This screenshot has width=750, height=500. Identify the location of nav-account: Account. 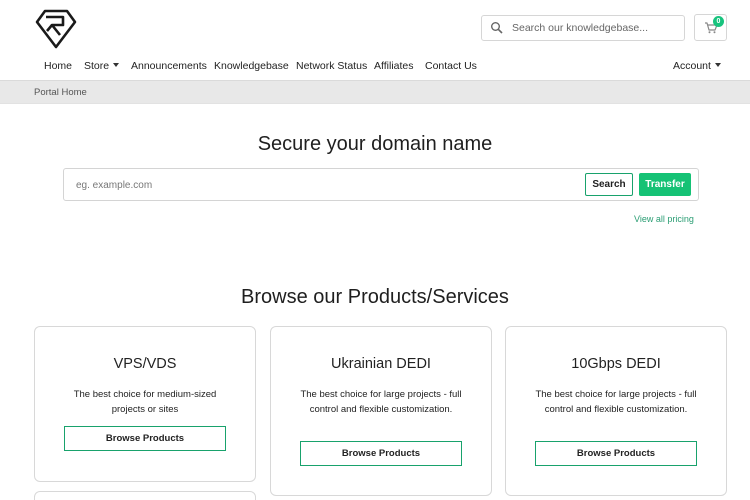
(697, 66).